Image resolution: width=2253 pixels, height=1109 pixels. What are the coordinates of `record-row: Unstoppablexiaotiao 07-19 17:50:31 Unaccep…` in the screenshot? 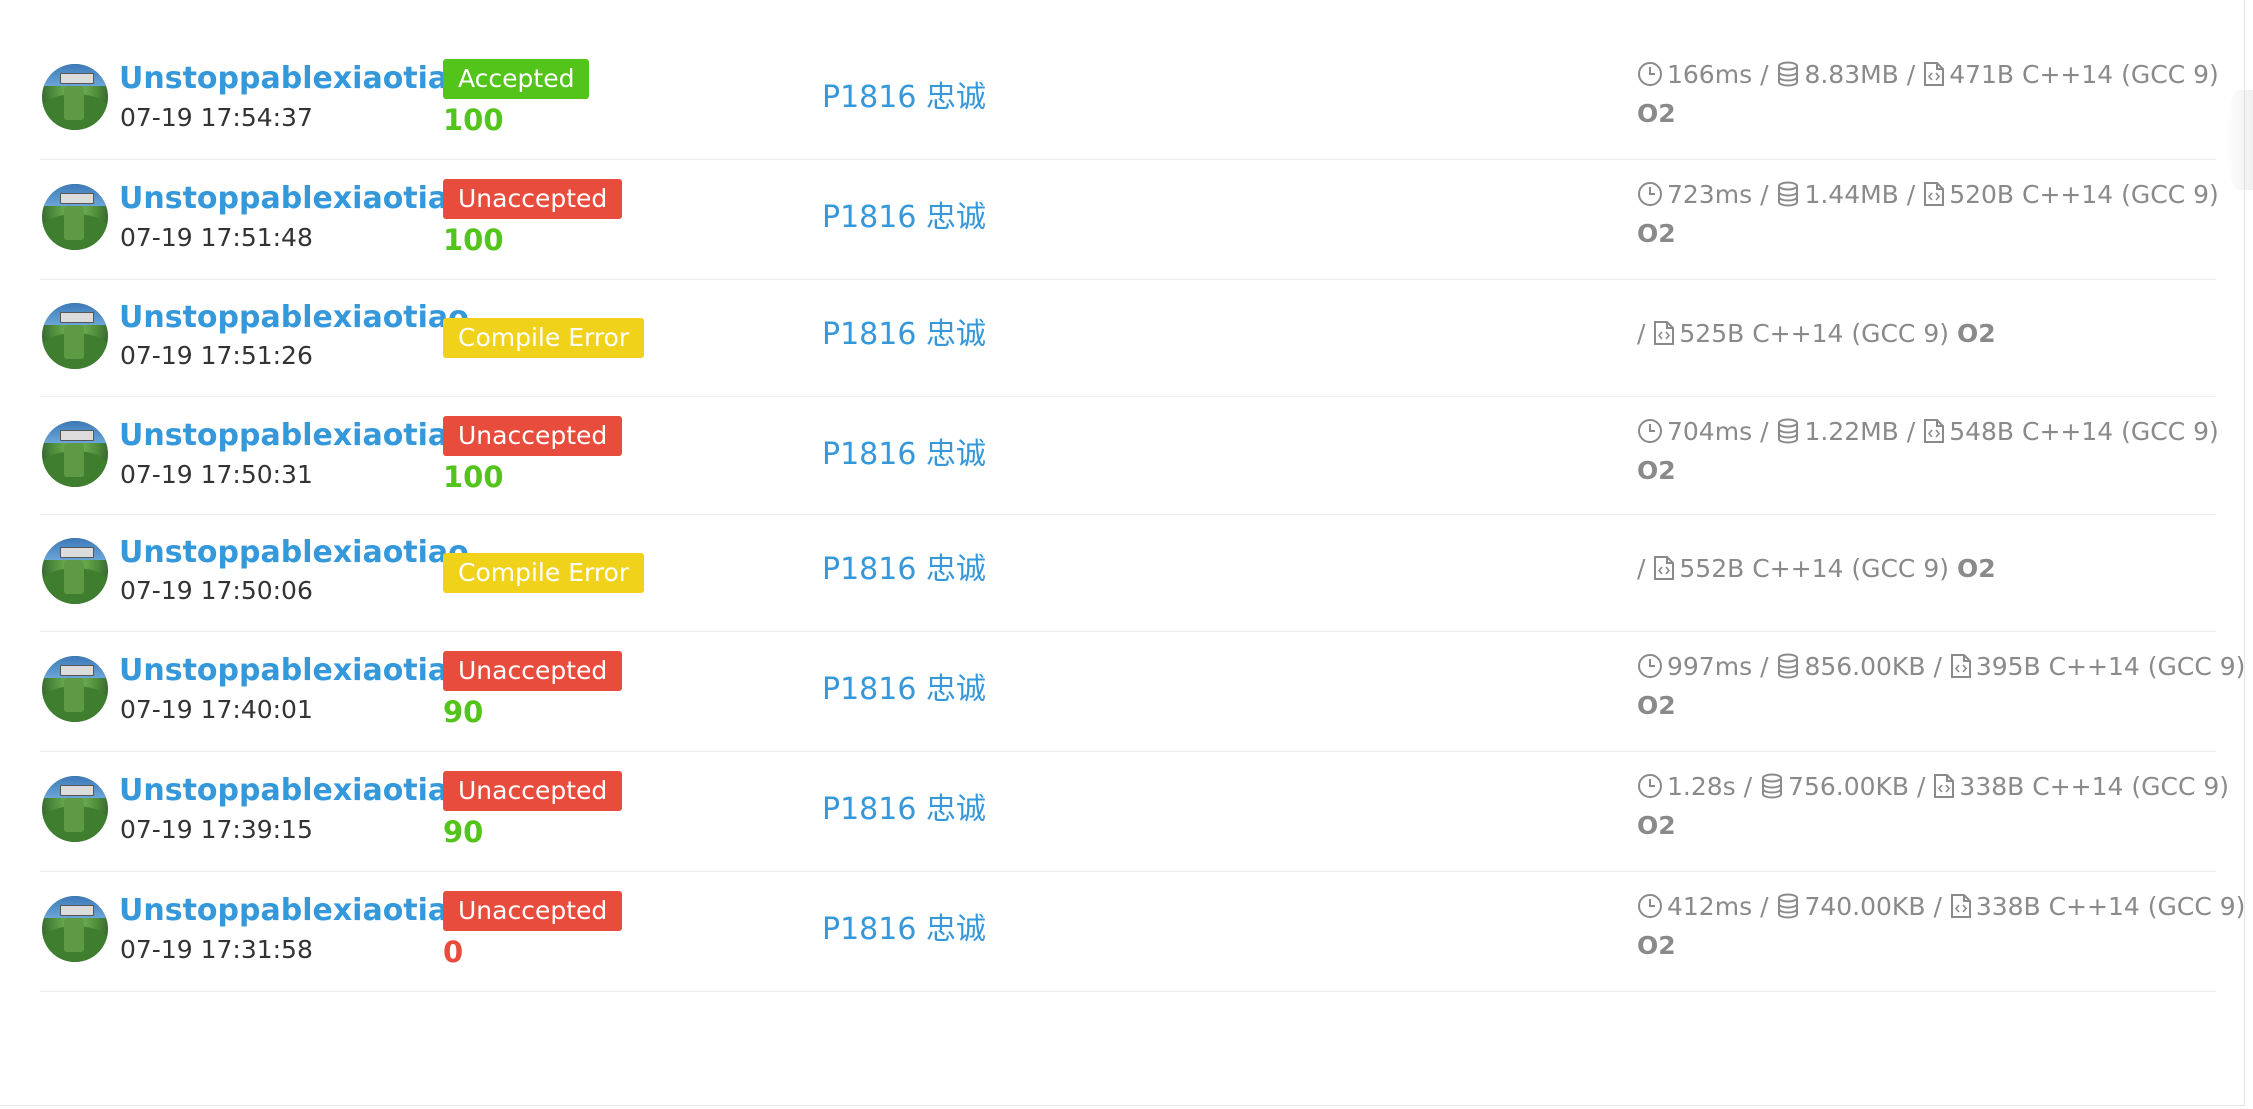 It's located at (1129, 456).